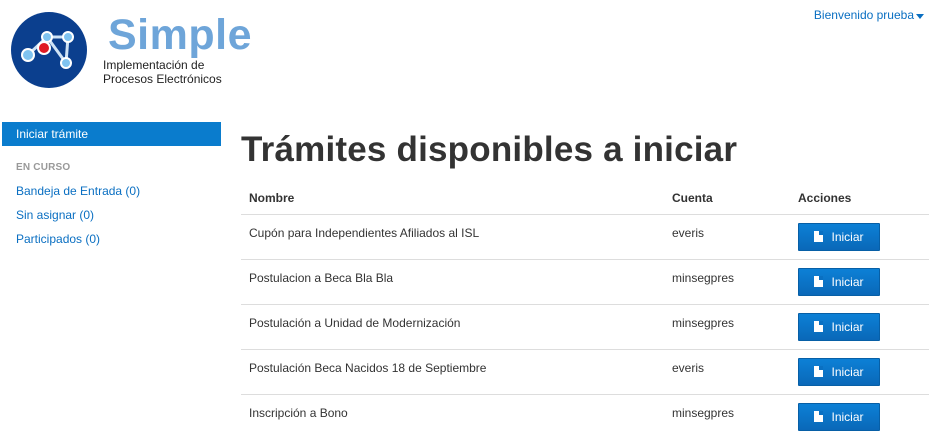 The width and height of the screenshot is (929, 436). Describe the element at coordinates (49, 50) in the screenshot. I see `molecule-network-icon` at that location.